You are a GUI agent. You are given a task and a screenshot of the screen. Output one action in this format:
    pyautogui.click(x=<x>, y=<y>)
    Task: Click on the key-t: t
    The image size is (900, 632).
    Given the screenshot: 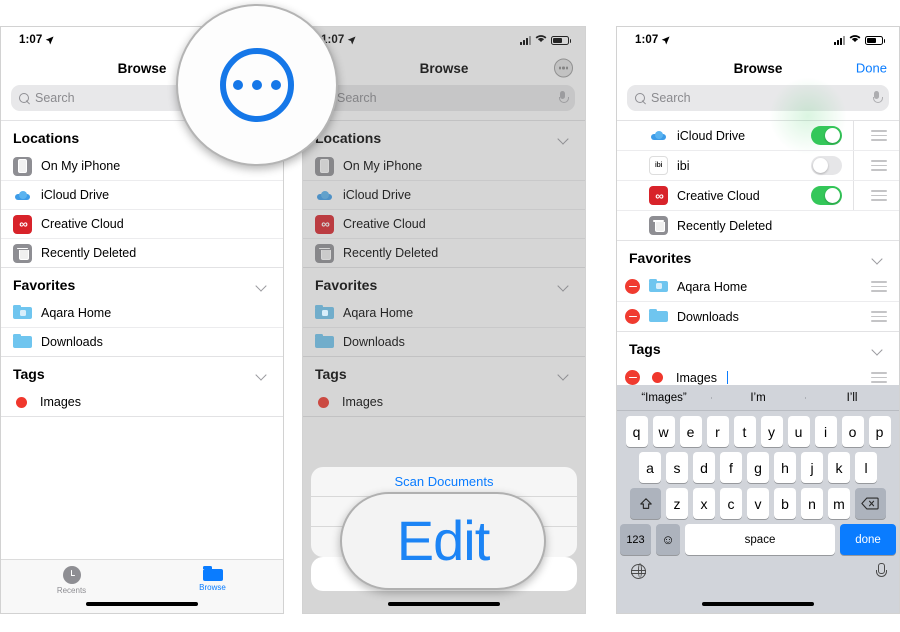 What is the action you would take?
    pyautogui.click(x=744, y=431)
    